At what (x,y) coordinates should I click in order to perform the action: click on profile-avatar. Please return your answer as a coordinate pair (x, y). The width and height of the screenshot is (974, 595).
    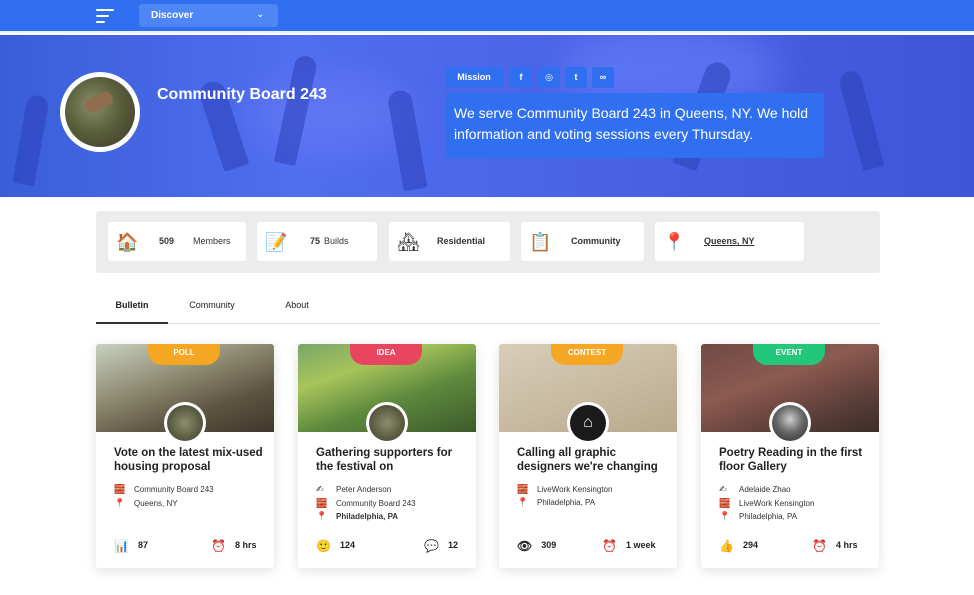
    Looking at the image, I should click on (100, 112).